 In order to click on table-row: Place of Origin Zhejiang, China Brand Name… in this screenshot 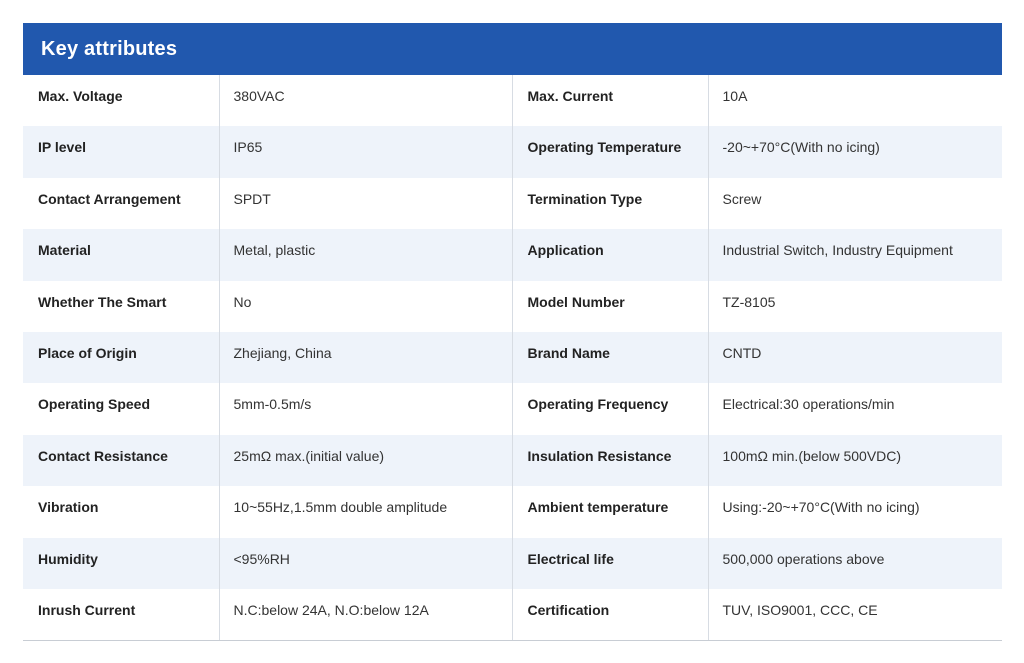, I will do `click(512, 357)`.